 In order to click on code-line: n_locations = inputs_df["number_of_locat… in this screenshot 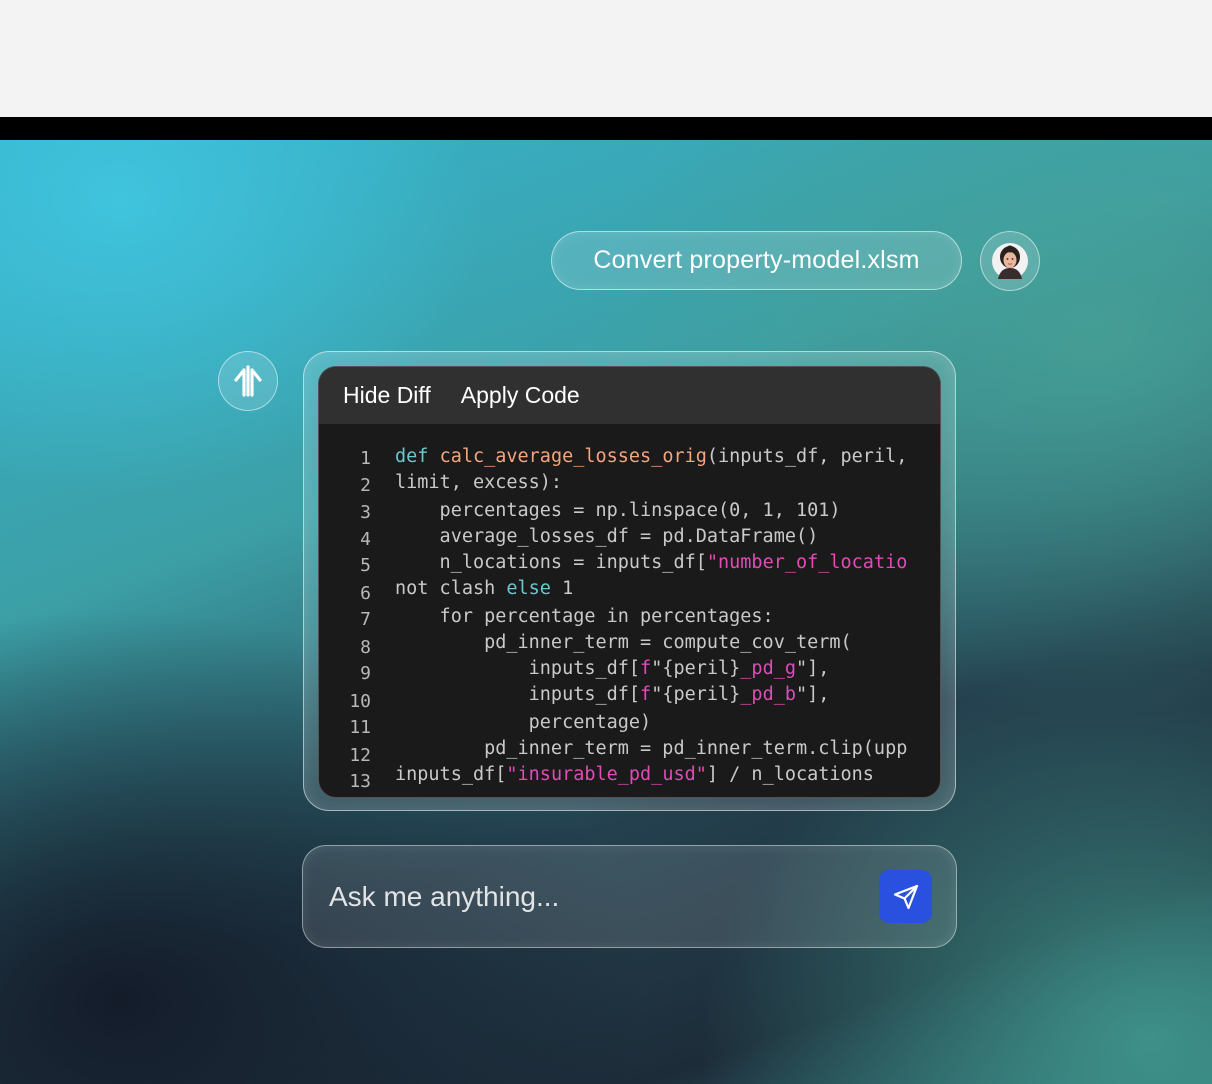, I will do `click(651, 562)`.